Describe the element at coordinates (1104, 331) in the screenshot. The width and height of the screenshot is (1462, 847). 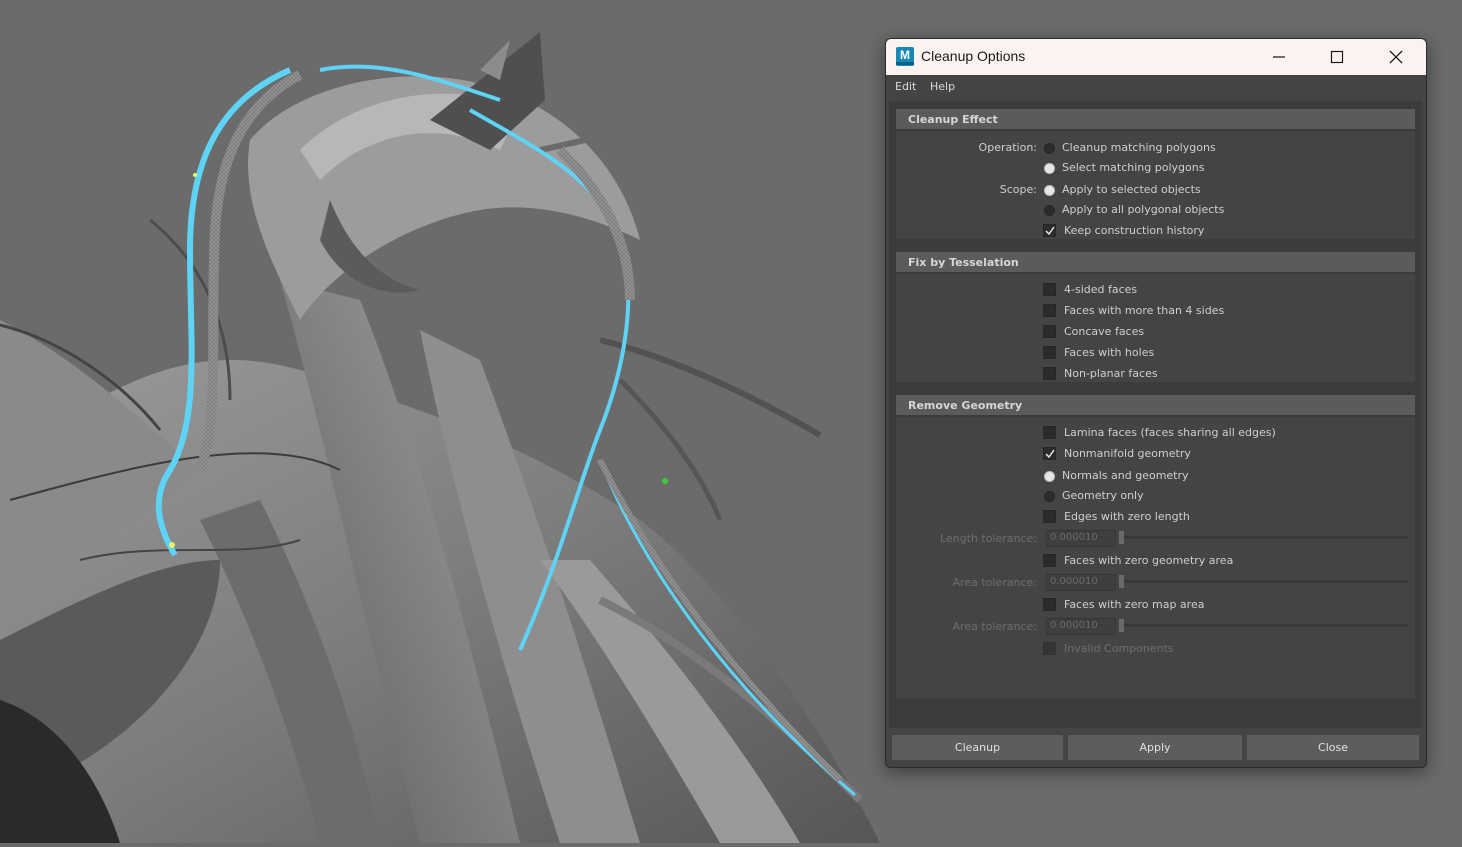
I see `checkbox-concave-faces-label: Concave faces` at that location.